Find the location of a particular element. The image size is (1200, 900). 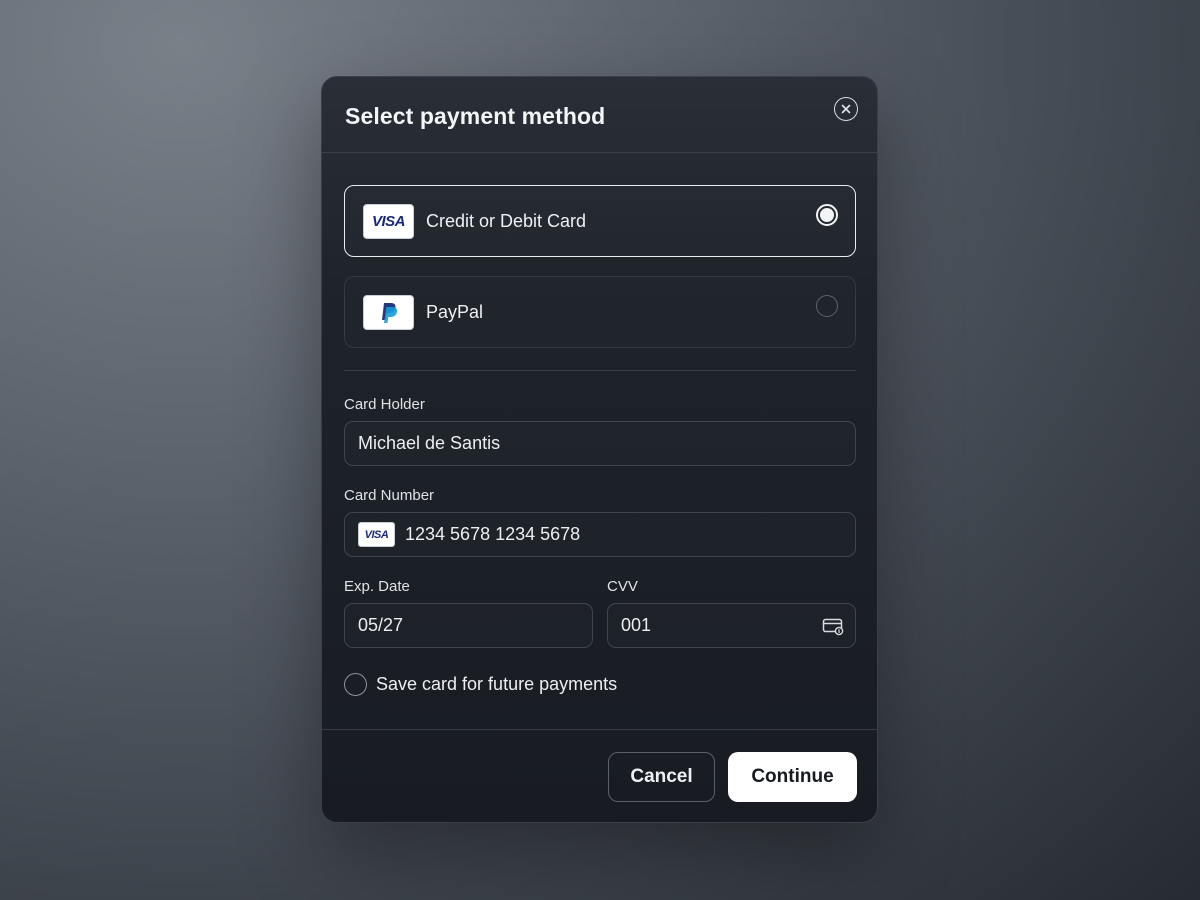

cvv-value: 001 is located at coordinates (636, 625).